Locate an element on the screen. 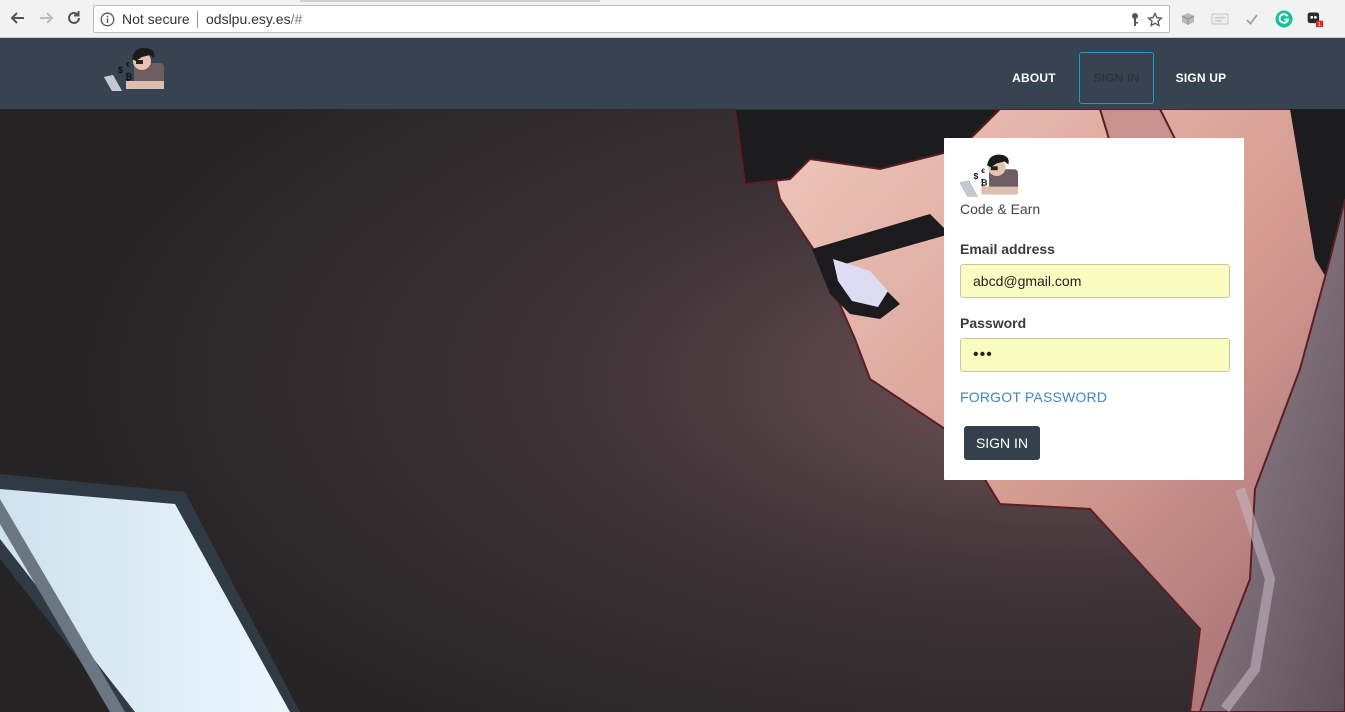 The width and height of the screenshot is (1345, 712). site-tagline: Code & Earn is located at coordinates (1000, 209).